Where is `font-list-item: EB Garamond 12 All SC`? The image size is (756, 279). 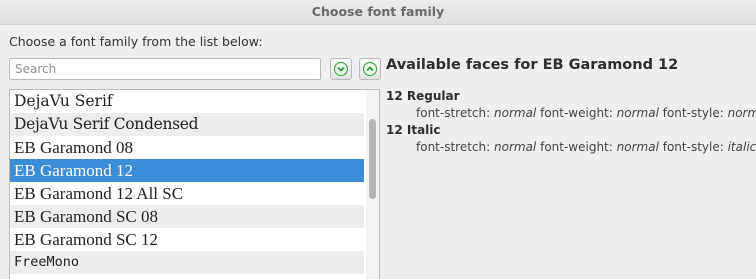
font-list-item: EB Garamond 12 All SC is located at coordinates (187, 193).